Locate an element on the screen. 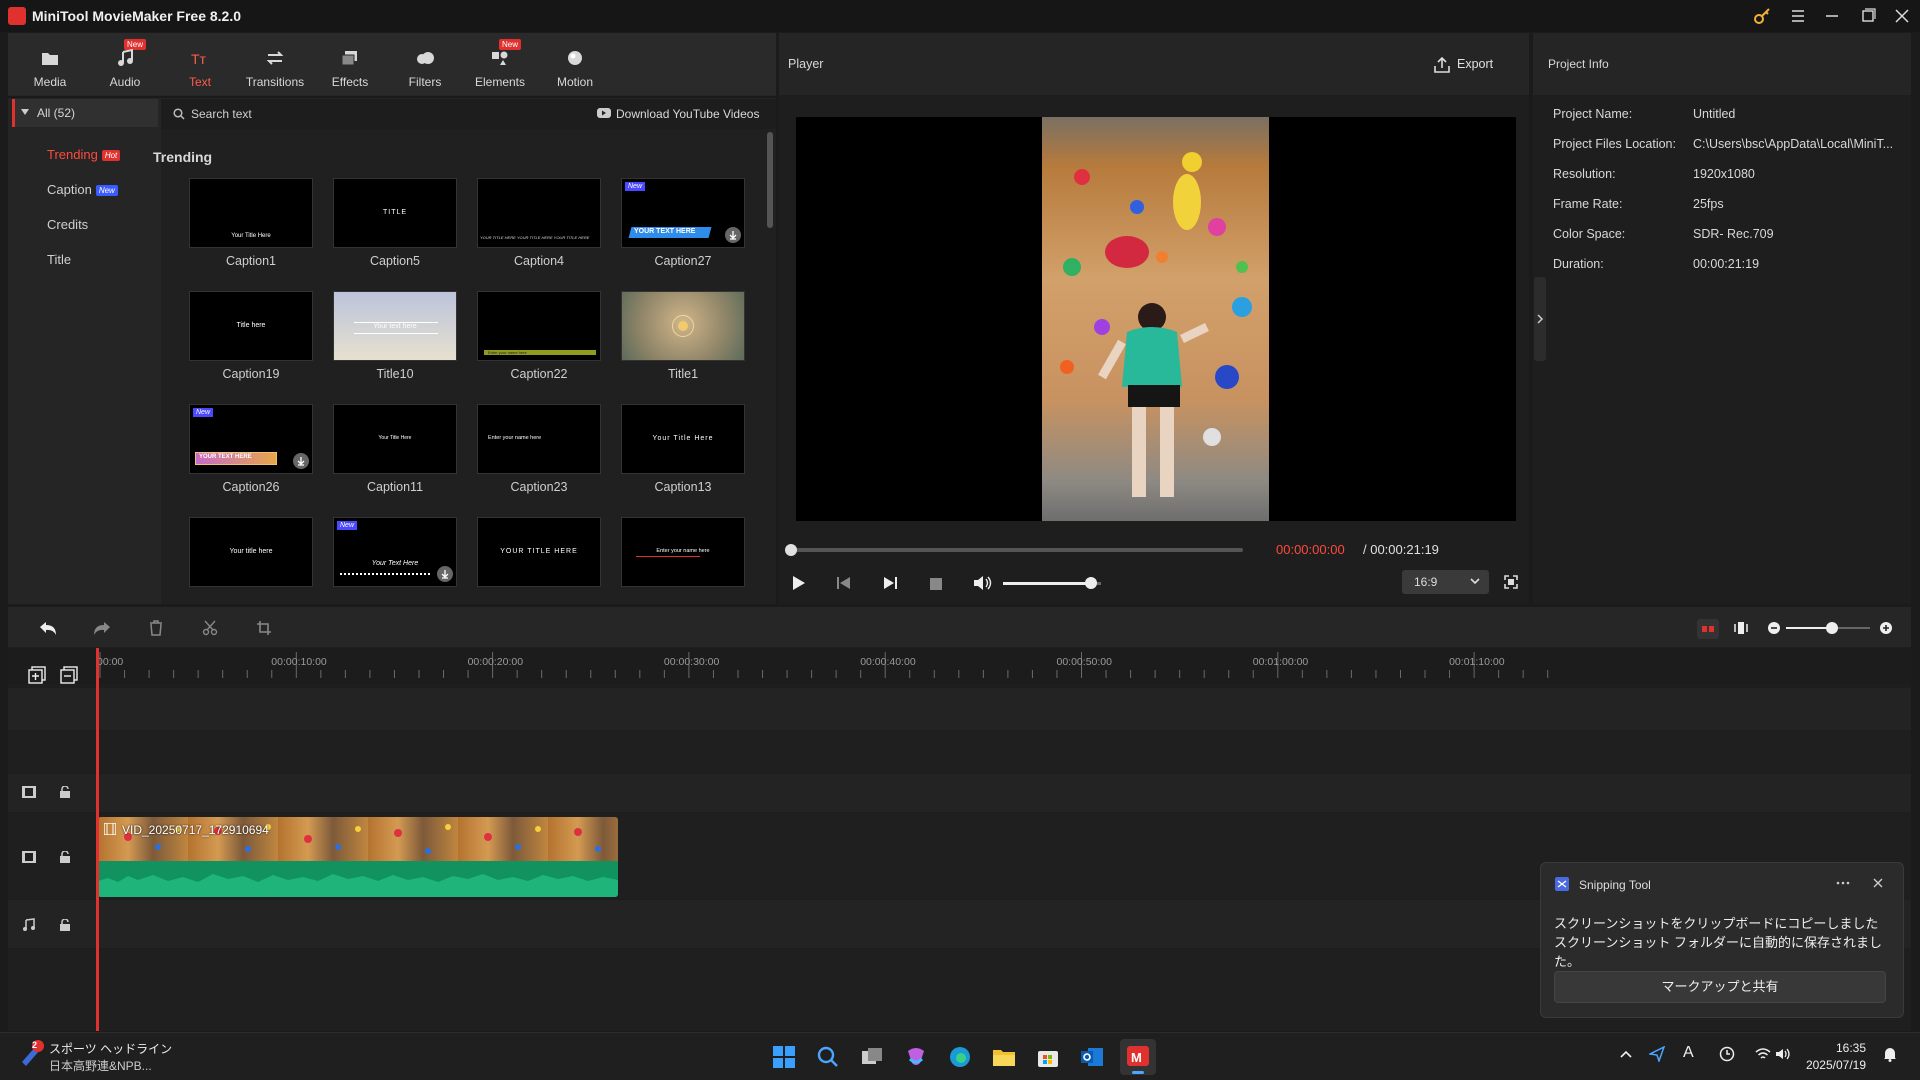  store-icon is located at coordinates (1048, 1057).